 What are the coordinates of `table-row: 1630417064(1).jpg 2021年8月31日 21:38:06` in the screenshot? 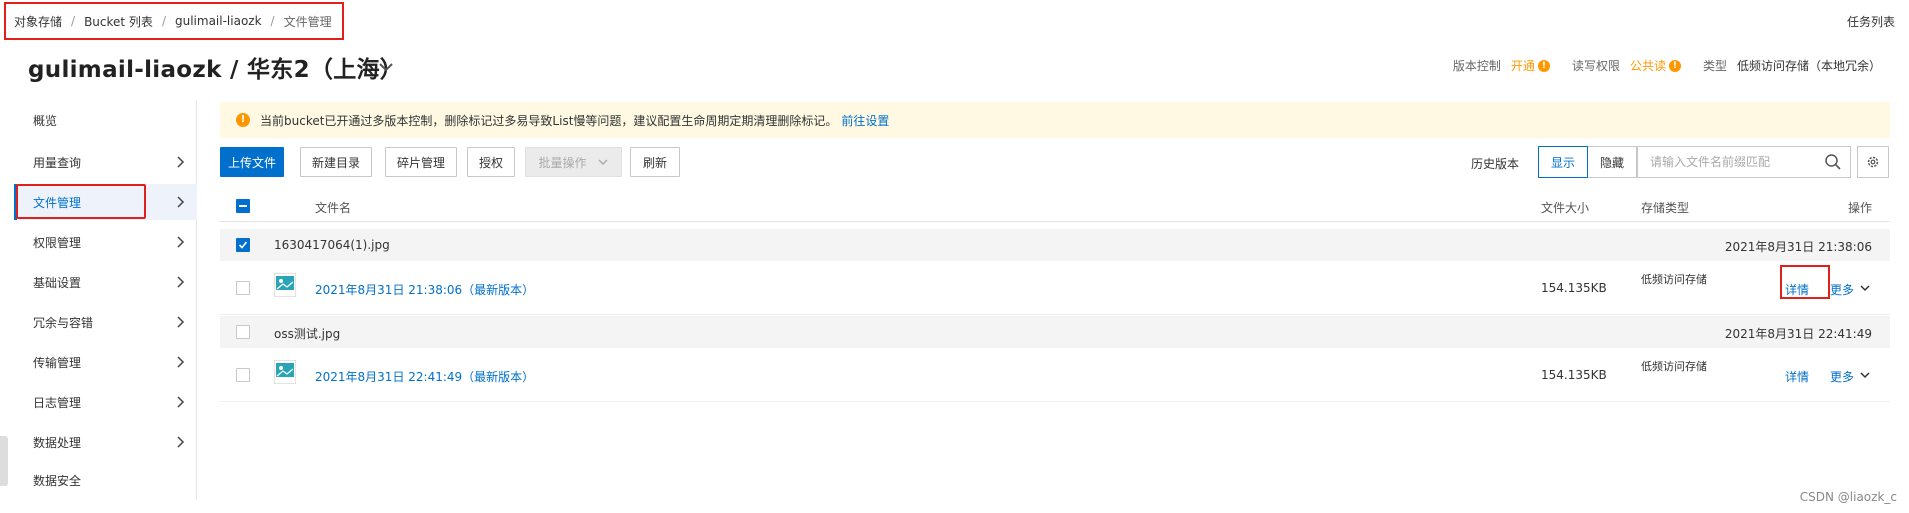 It's located at (1055, 245).